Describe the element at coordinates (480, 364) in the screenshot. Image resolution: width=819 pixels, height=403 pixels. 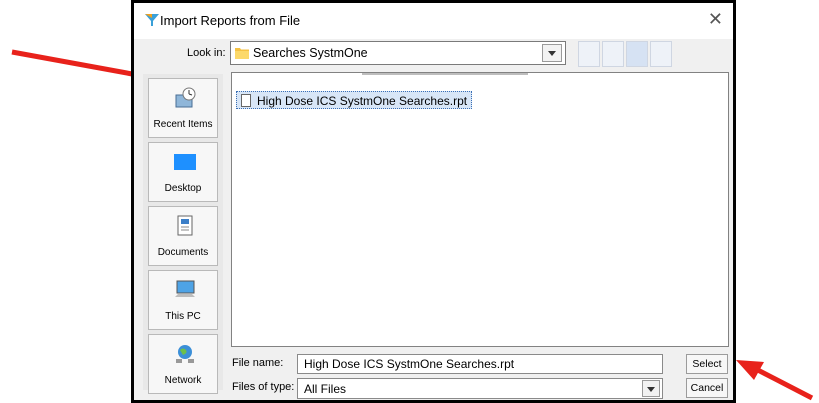
I see `file-name-input` at that location.